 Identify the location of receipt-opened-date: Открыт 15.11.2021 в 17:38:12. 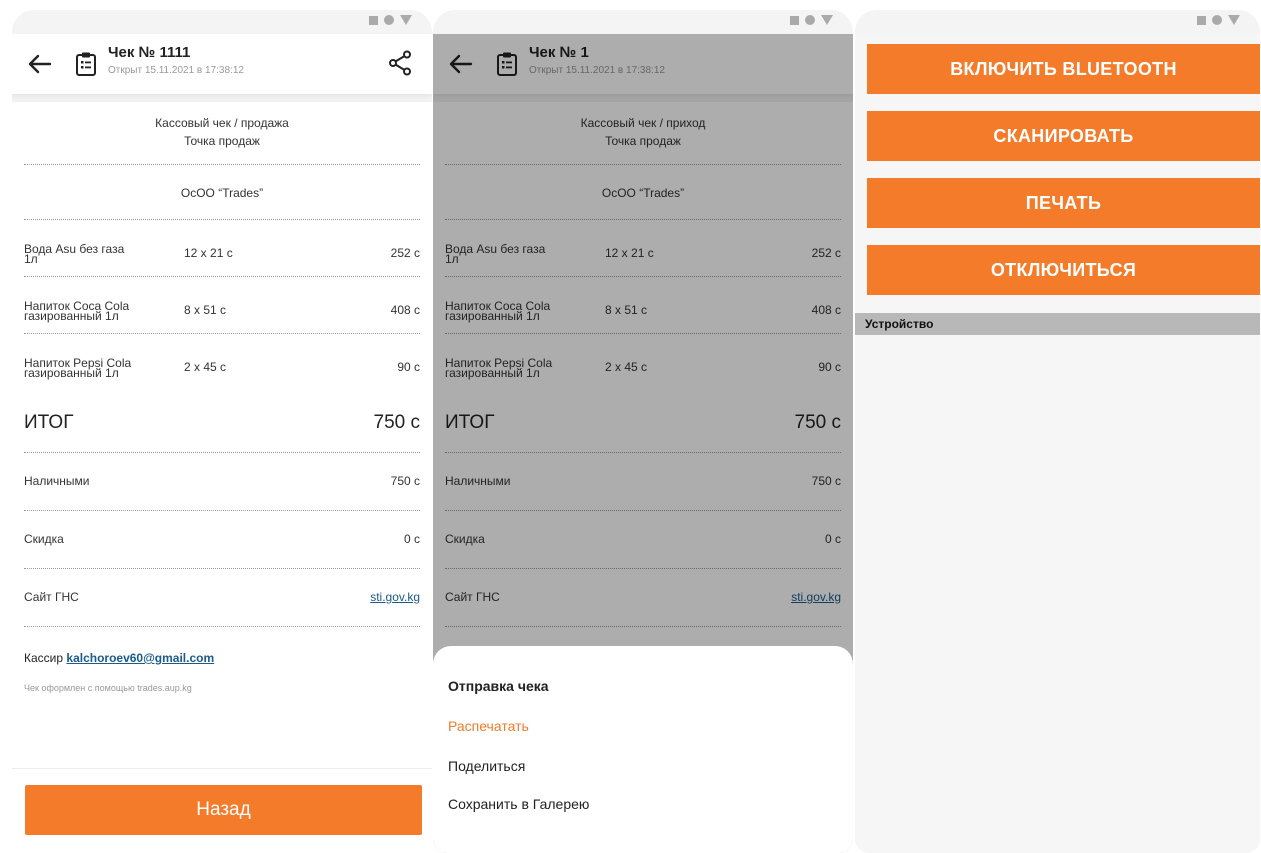
(176, 70).